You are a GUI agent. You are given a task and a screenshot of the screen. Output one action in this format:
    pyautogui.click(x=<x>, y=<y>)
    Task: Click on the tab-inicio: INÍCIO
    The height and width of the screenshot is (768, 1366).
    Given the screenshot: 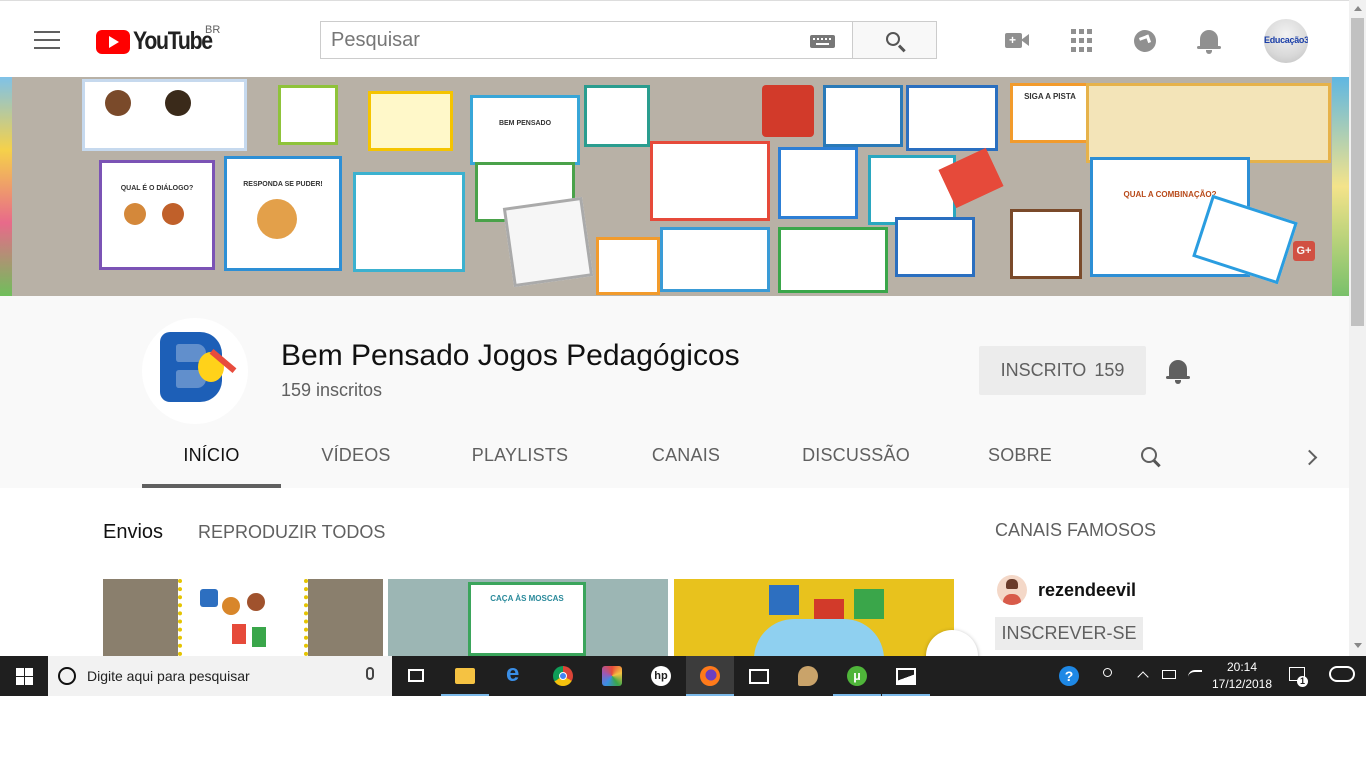 What is the action you would take?
    pyautogui.click(x=211, y=460)
    